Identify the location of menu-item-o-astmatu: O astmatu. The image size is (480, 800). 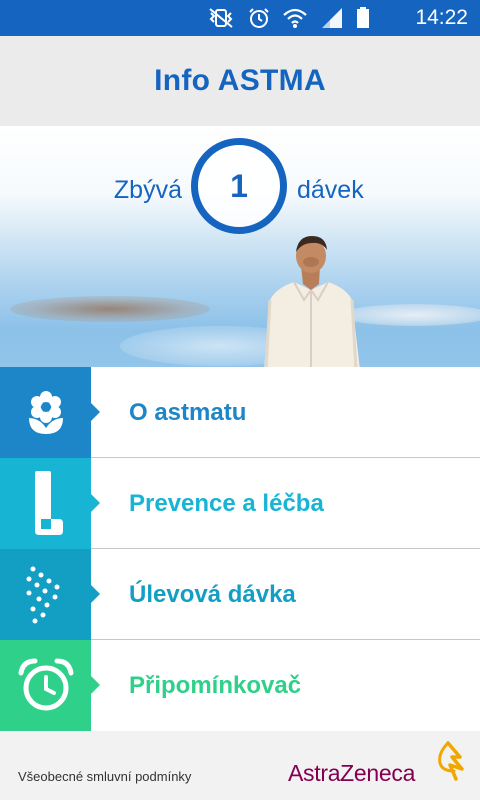
(240, 412).